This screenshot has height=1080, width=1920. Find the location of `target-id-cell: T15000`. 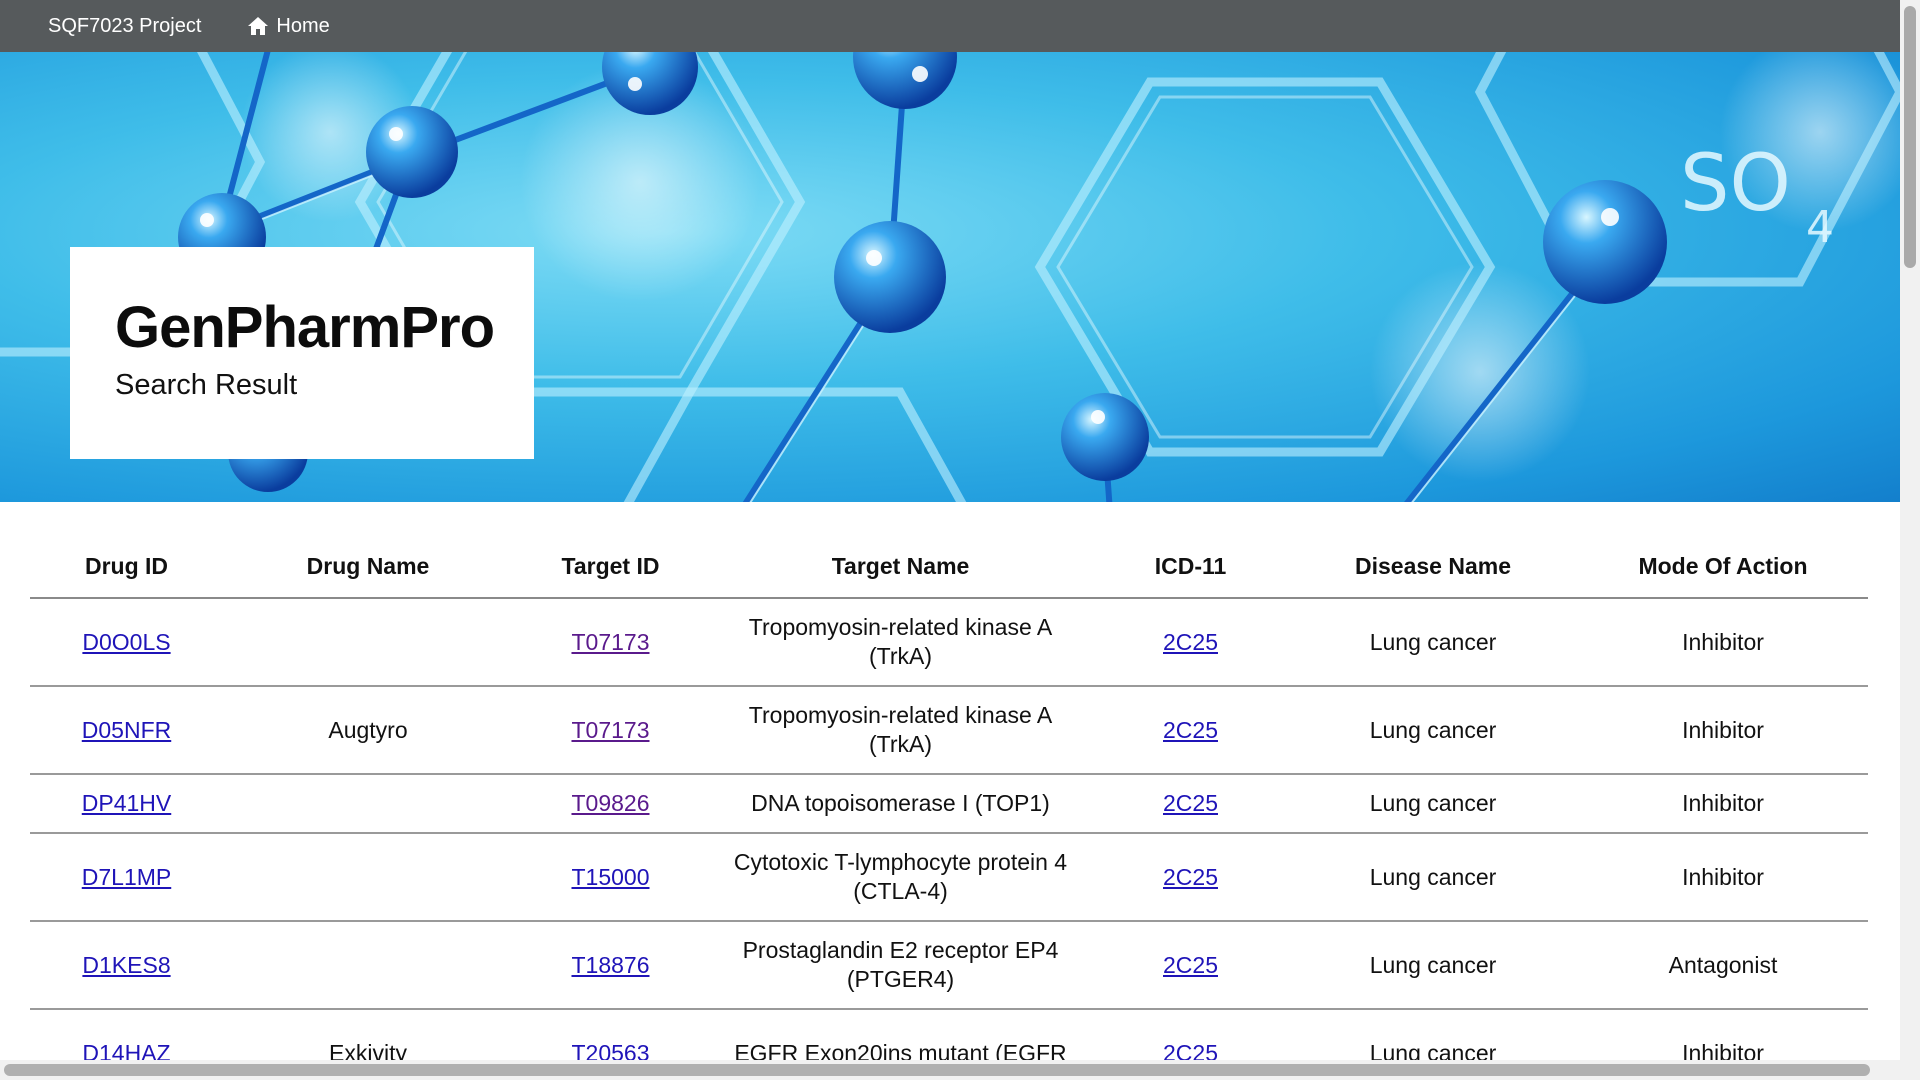

target-id-cell: T15000 is located at coordinates (610, 877).